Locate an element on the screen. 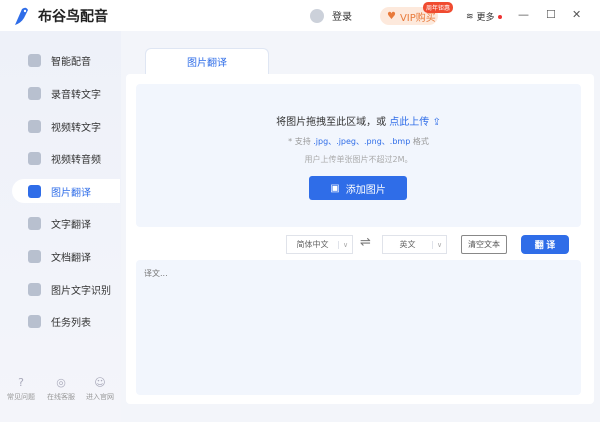 The height and width of the screenshot is (422, 600). sidebar-item-image-translate: 图片翻译 is located at coordinates (66, 191).